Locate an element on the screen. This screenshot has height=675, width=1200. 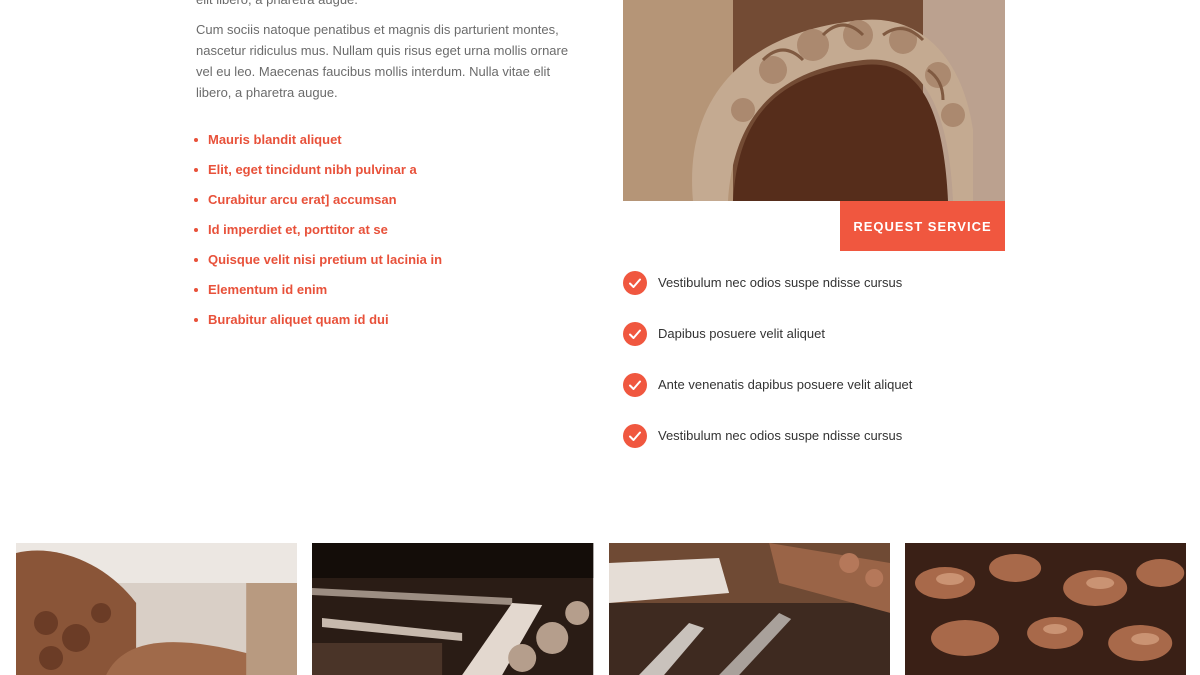
checklist-item: Dapibus posuere velit aliquet is located at coordinates (833, 347).